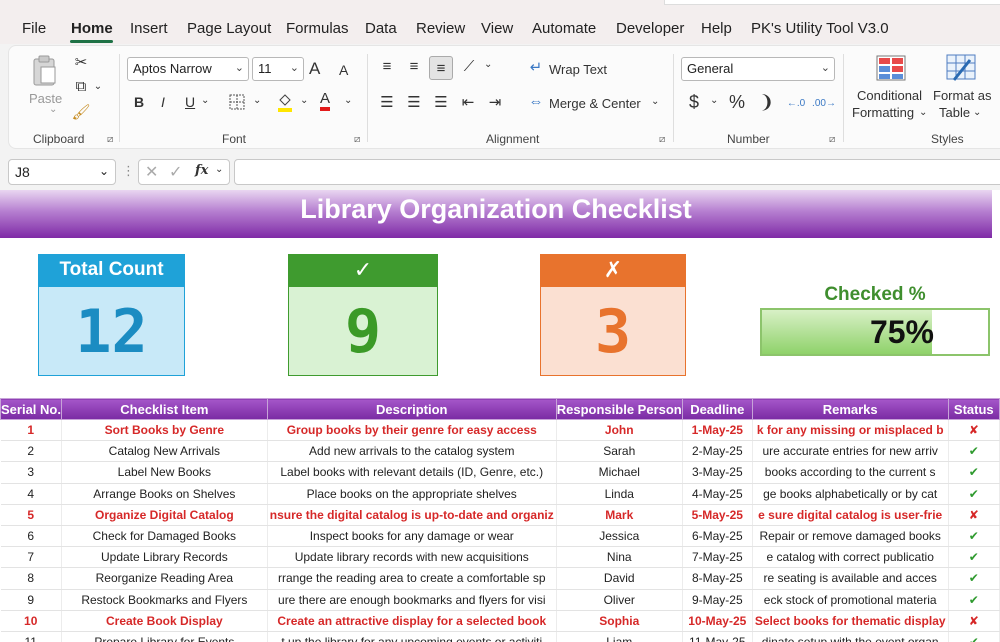 The height and width of the screenshot is (642, 1000). I want to click on menu-page-layout: Page Layout, so click(229, 28).